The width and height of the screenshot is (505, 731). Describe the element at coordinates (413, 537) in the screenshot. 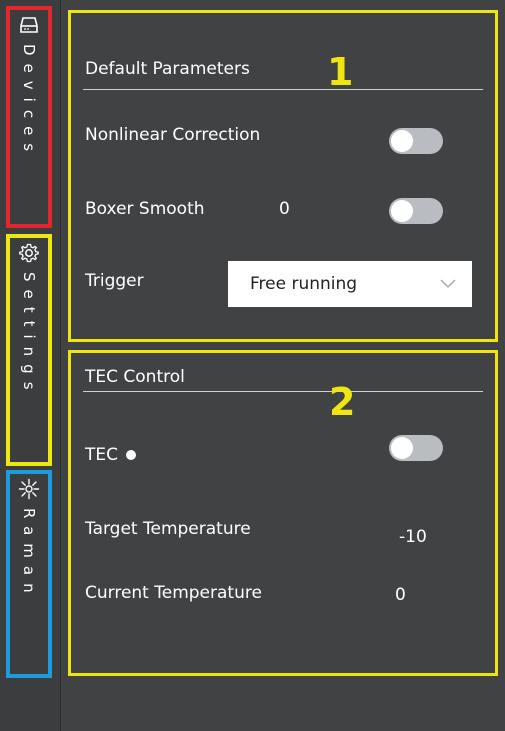

I see `target-temperature-value: -10` at that location.